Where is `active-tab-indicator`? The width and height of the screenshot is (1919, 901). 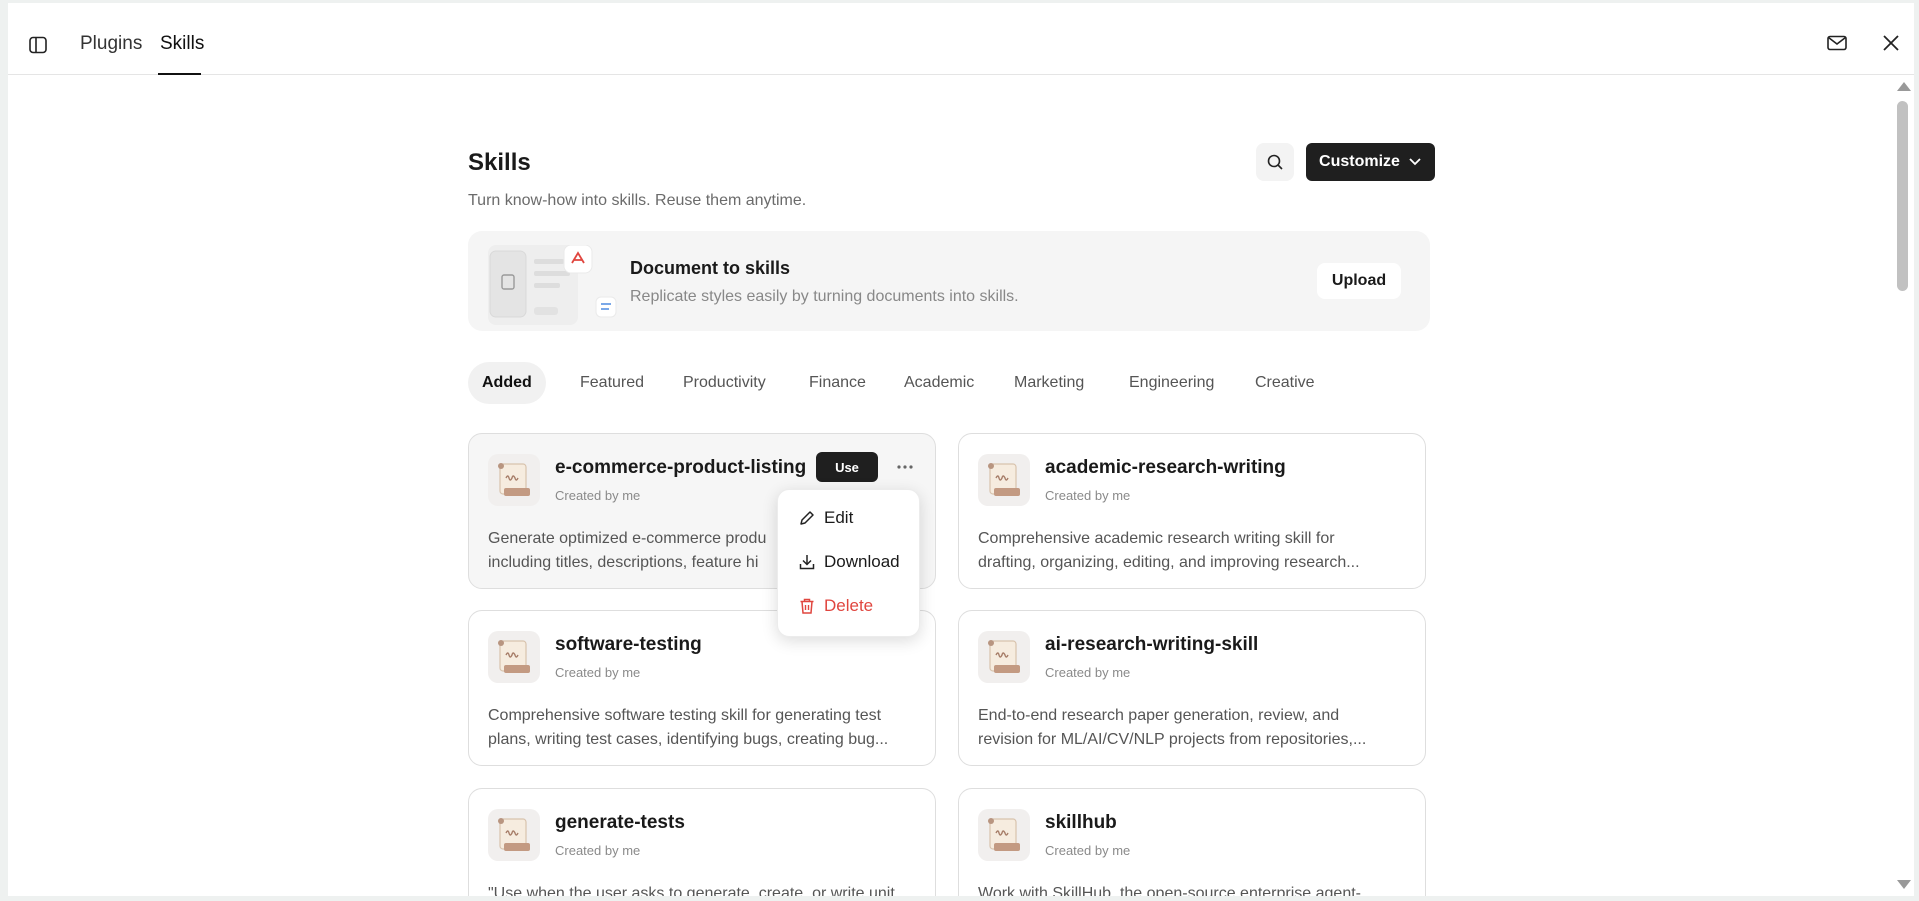
active-tab-indicator is located at coordinates (179, 74).